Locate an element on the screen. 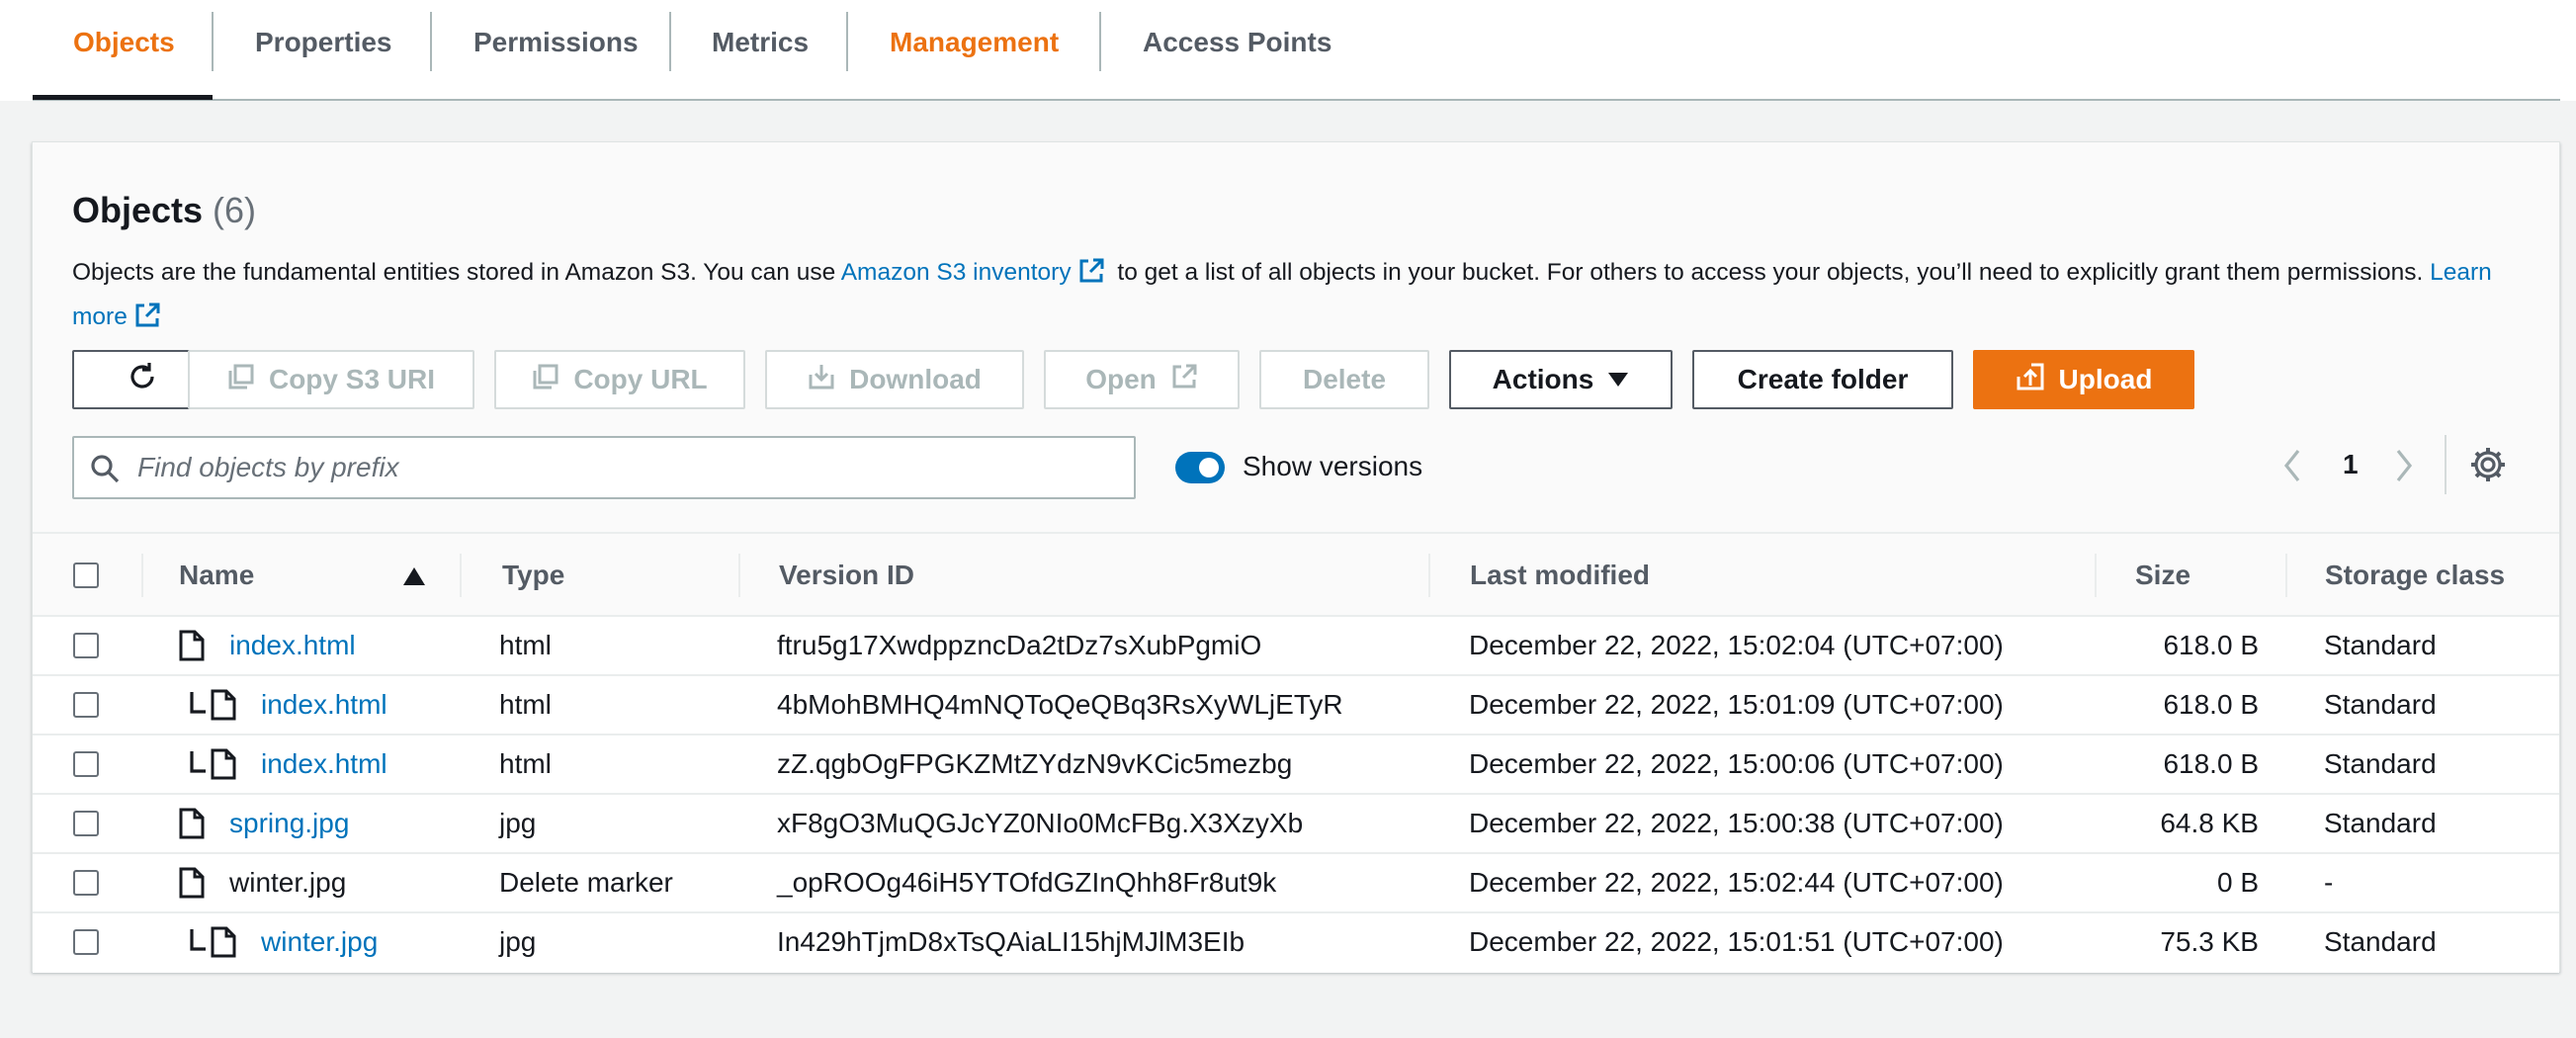  version-id: _opROOg46iH5YTOfdGZInQhh8Fr8ut9k is located at coordinates (1027, 883).